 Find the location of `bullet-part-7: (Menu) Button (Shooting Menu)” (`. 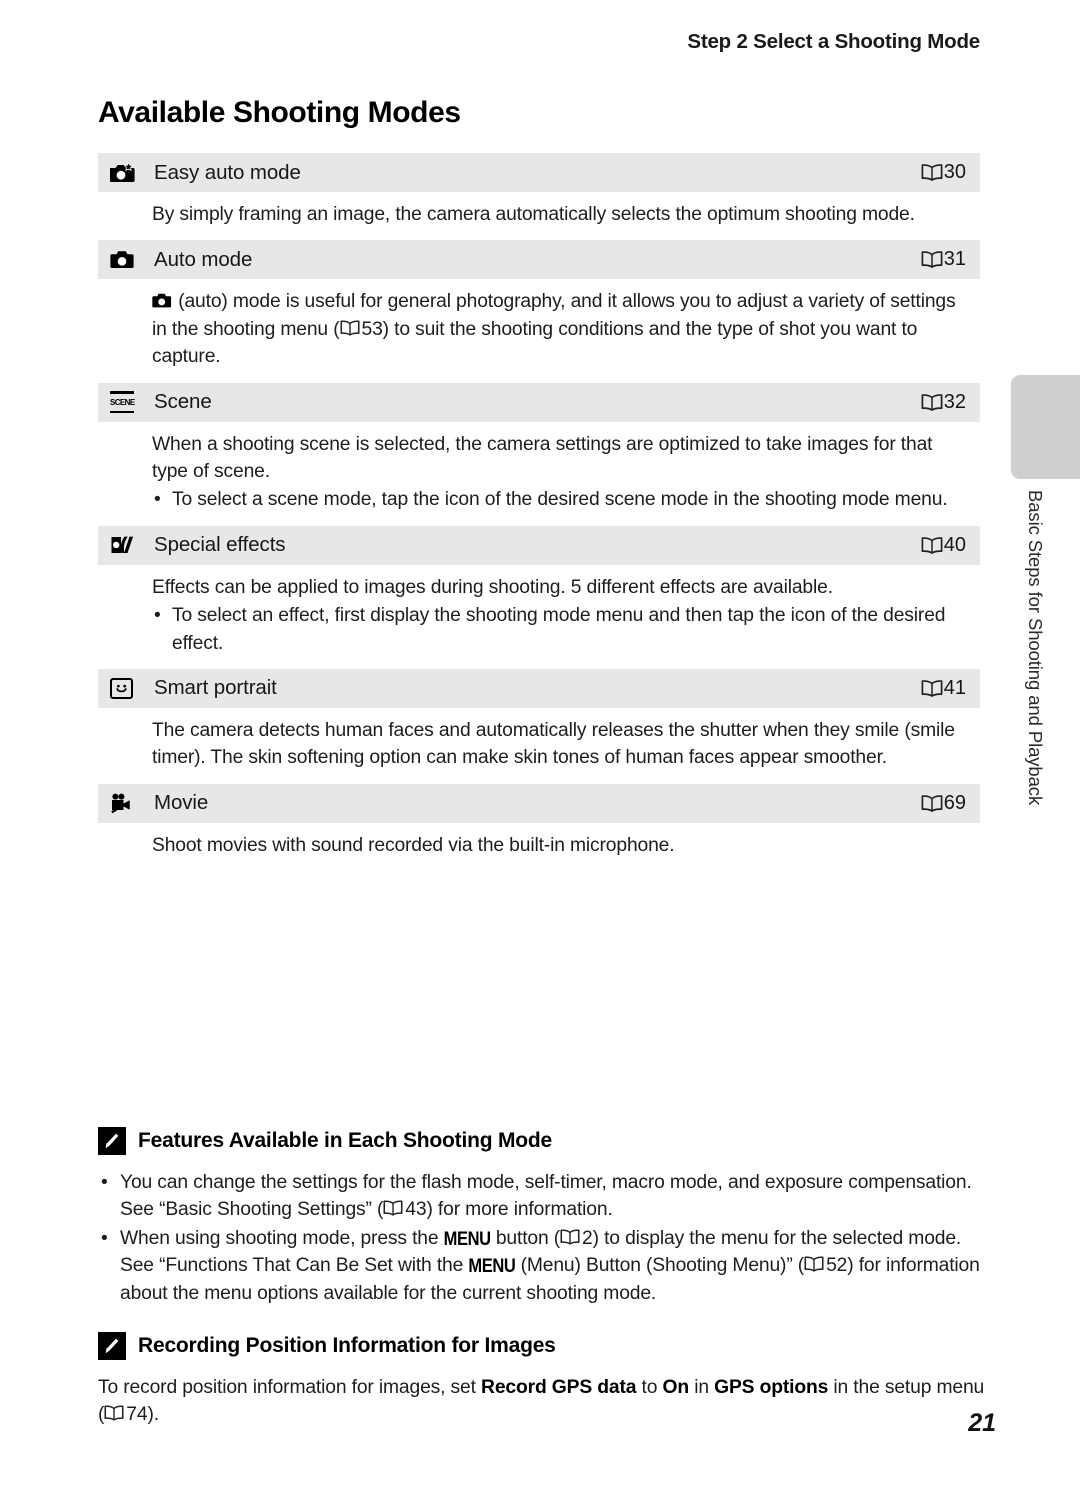

bullet-part-7: (Menu) Button (Shooting Menu)” ( is located at coordinates (660, 1266).